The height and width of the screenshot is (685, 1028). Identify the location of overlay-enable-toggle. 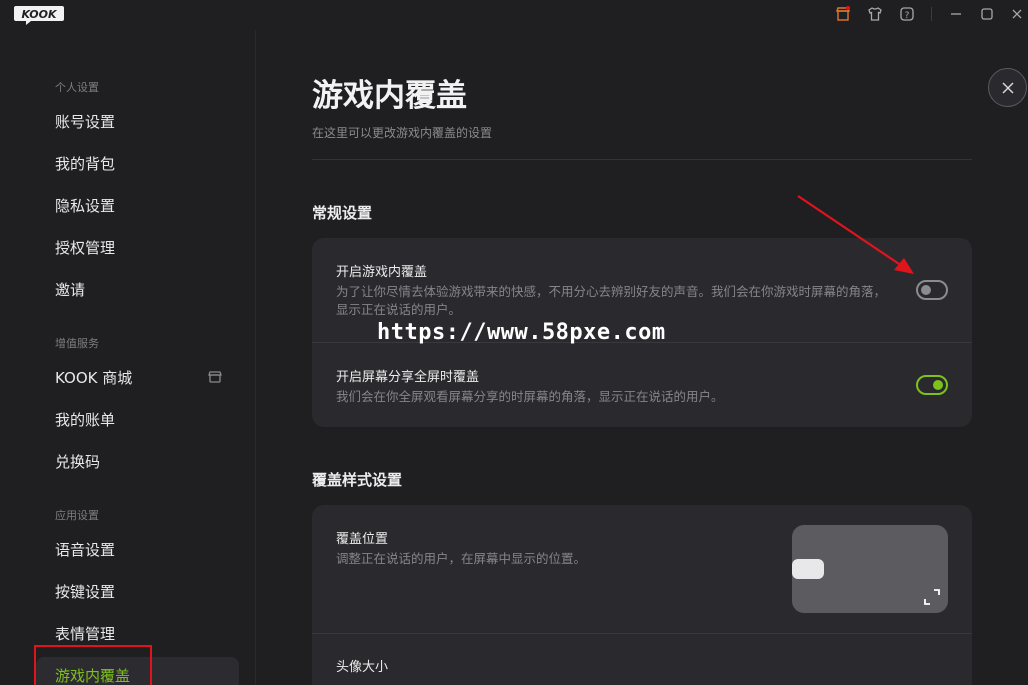
(932, 290).